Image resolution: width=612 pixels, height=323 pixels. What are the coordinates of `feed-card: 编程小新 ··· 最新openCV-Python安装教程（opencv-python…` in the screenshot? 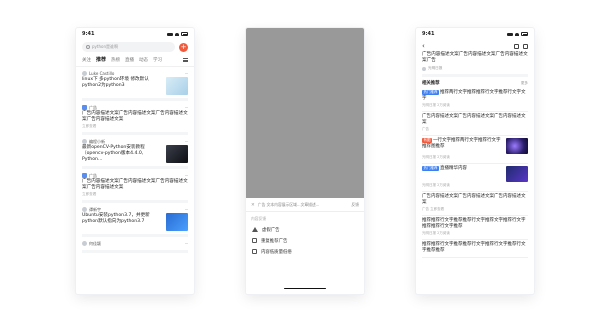 It's located at (135, 152).